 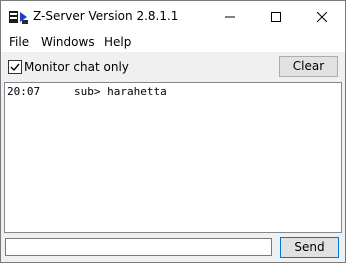 What do you see at coordinates (174, 92) in the screenshot?
I see `log-row: 20:07 sub> harahetta` at bounding box center [174, 92].